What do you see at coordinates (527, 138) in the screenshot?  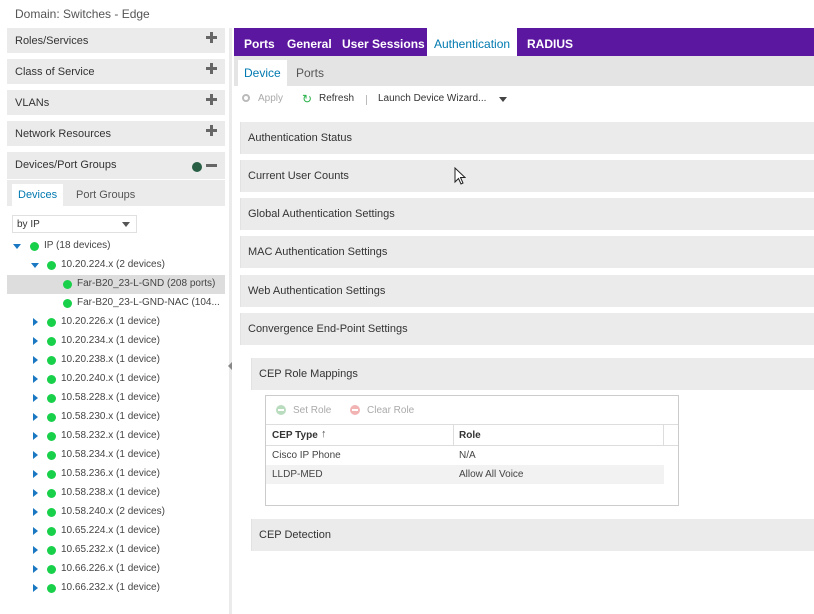 I see `section-authentication-status: Authentication Status` at bounding box center [527, 138].